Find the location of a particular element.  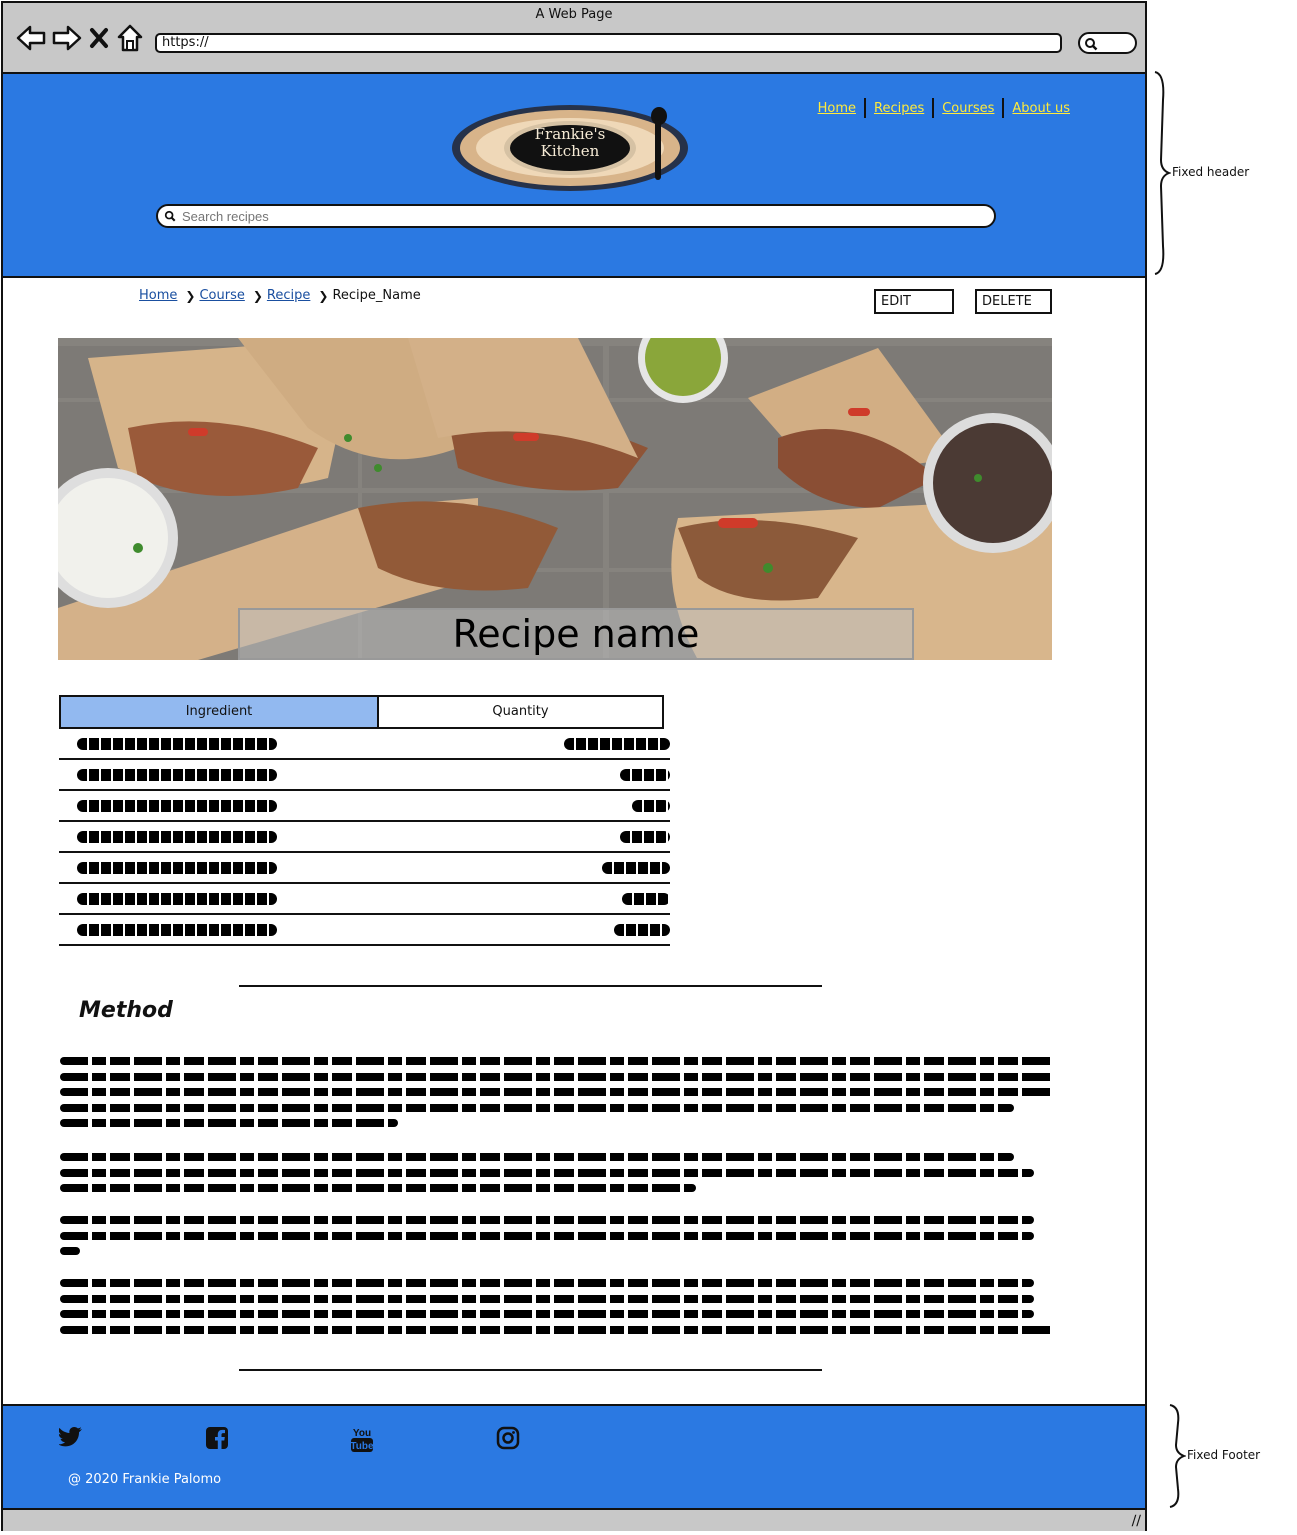

forward-icon is located at coordinates (67, 38).